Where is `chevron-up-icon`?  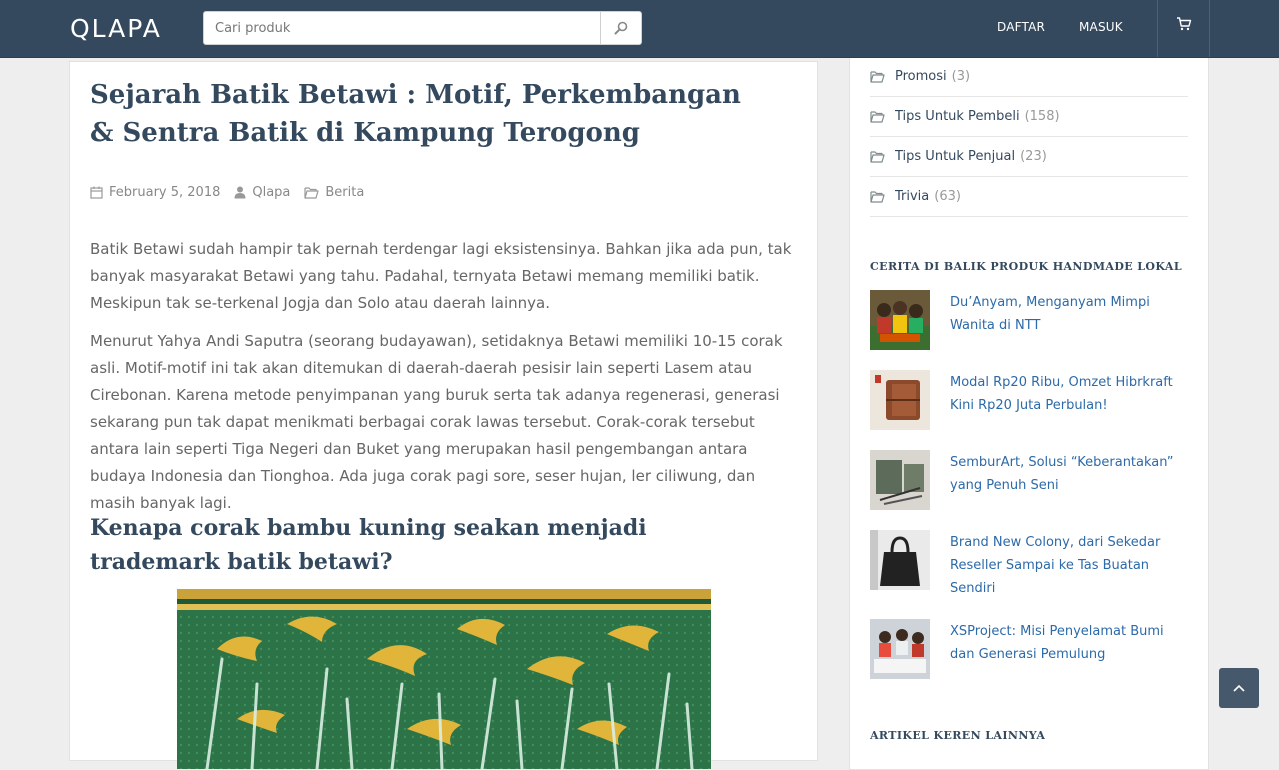
chevron-up-icon is located at coordinates (1239, 688).